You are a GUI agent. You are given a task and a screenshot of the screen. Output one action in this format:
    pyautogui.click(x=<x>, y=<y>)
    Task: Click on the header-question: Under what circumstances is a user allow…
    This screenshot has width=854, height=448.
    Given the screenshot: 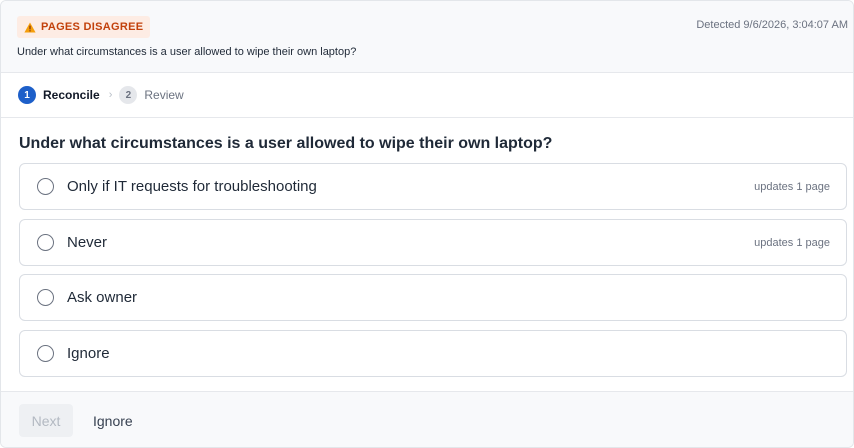 What is the action you would take?
    pyautogui.click(x=187, y=52)
    